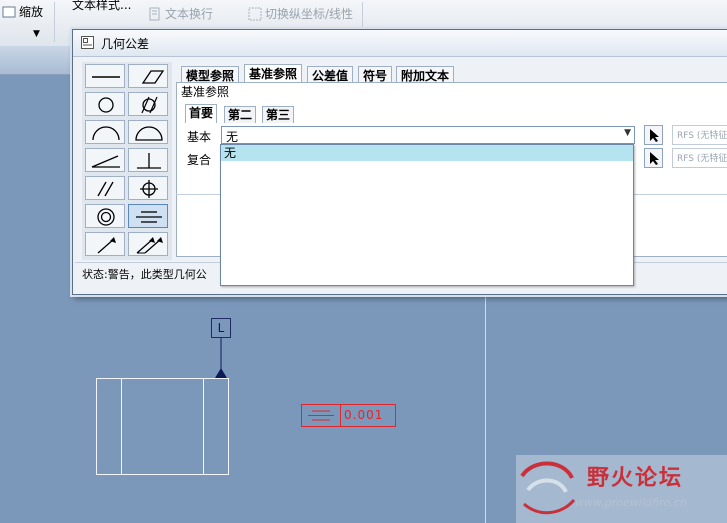 This screenshot has height=523, width=727. I want to click on zoom-label: 缩放, so click(31, 12).